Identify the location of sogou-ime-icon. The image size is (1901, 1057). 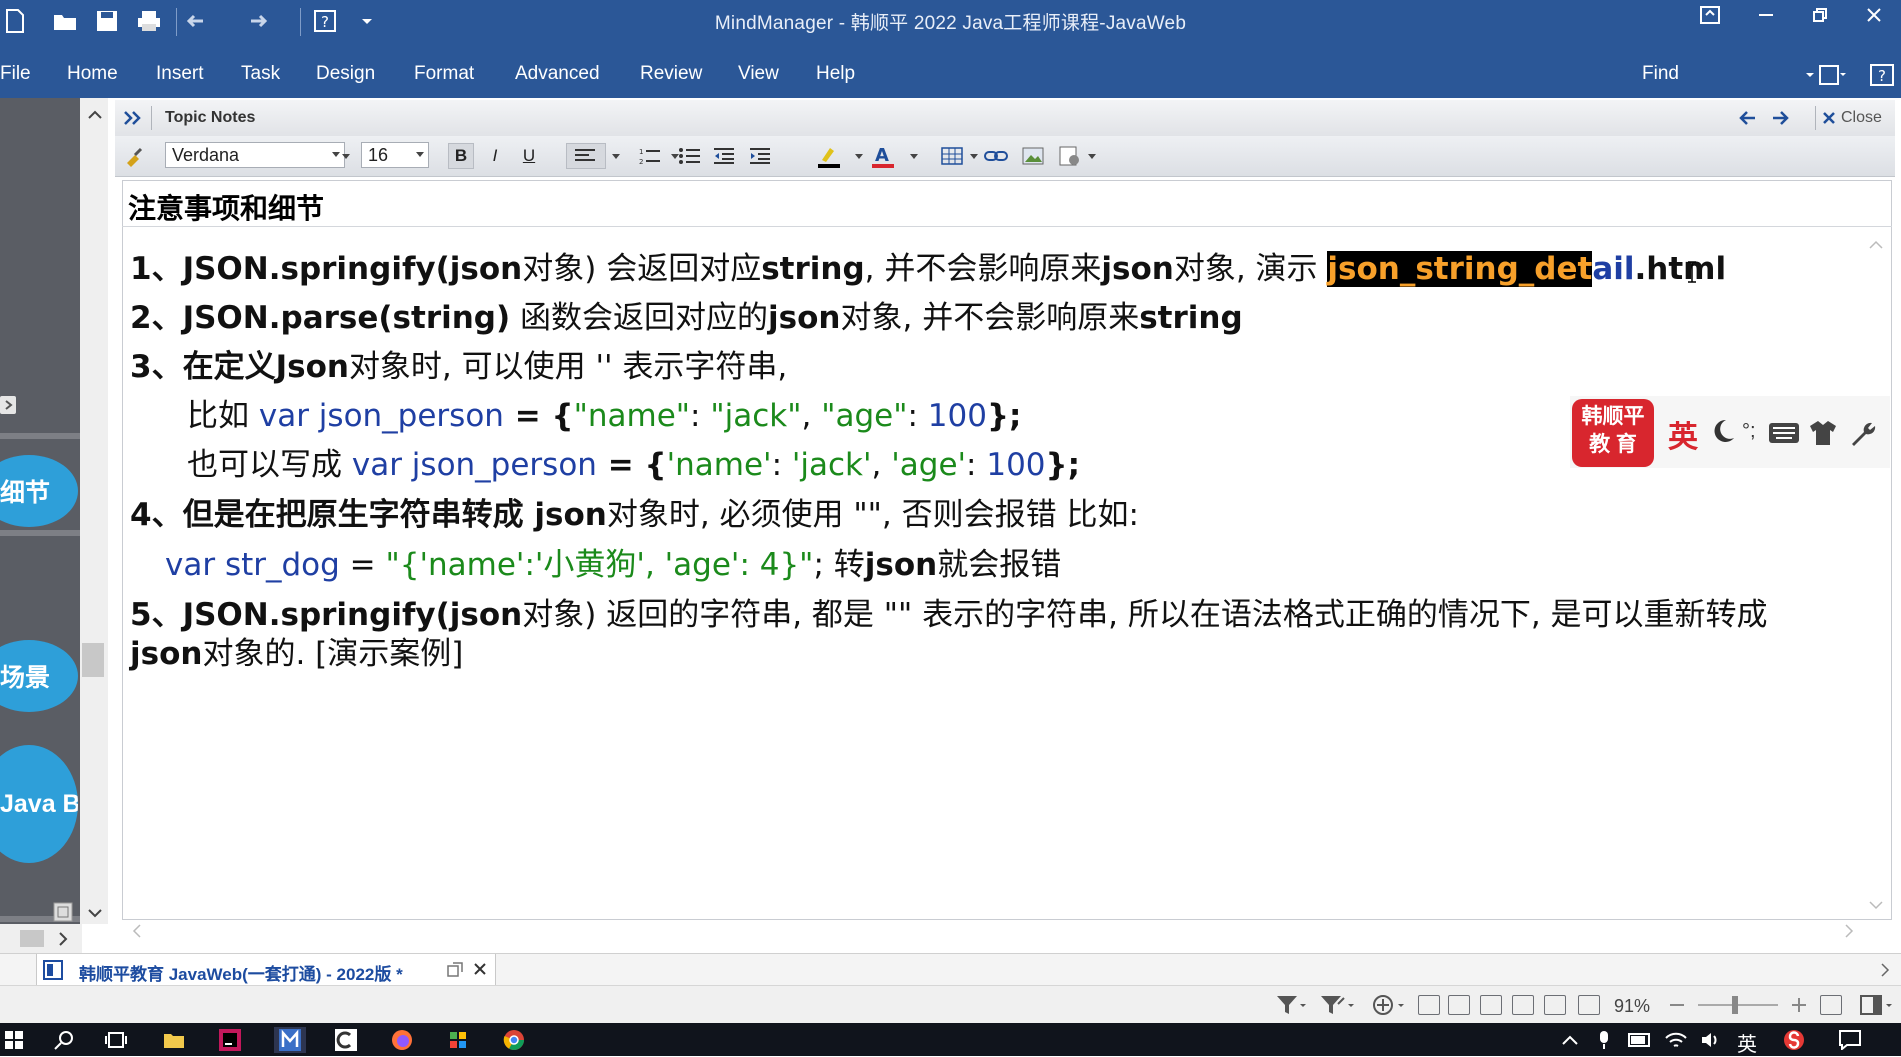
(1794, 1040).